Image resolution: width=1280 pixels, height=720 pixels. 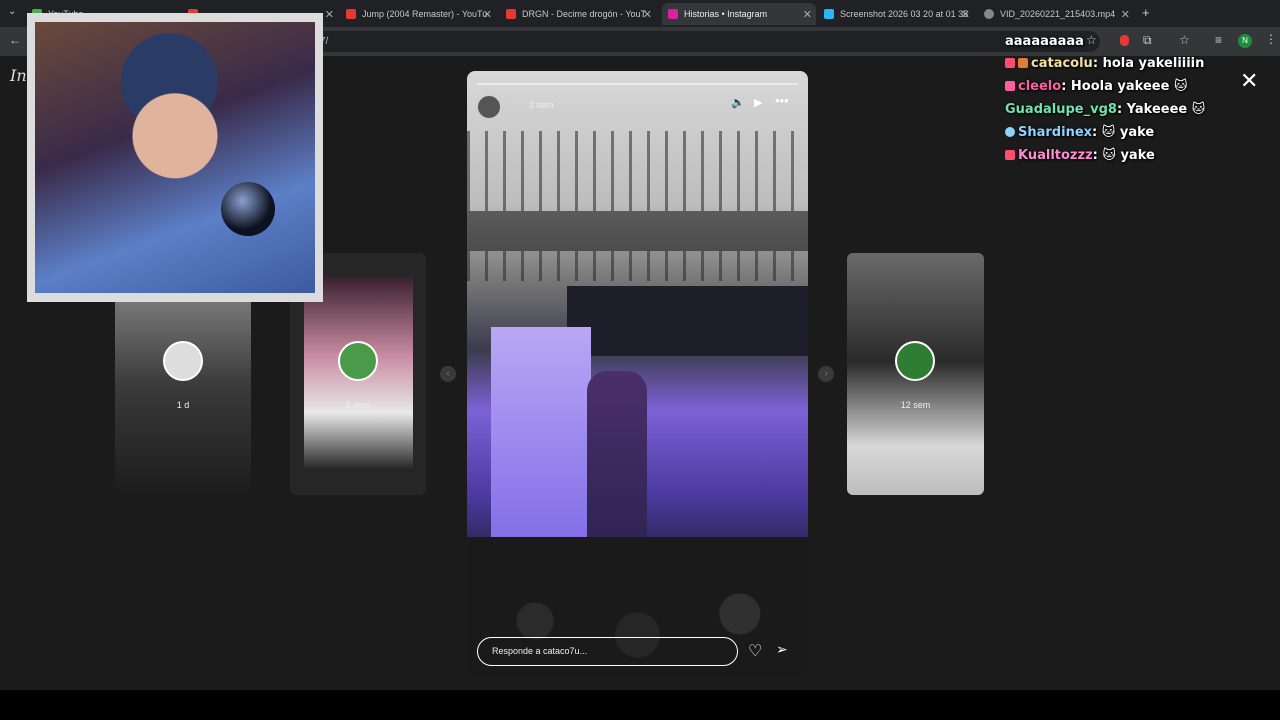 What do you see at coordinates (1010, 132) in the screenshot?
I see `ring-badge-icon` at bounding box center [1010, 132].